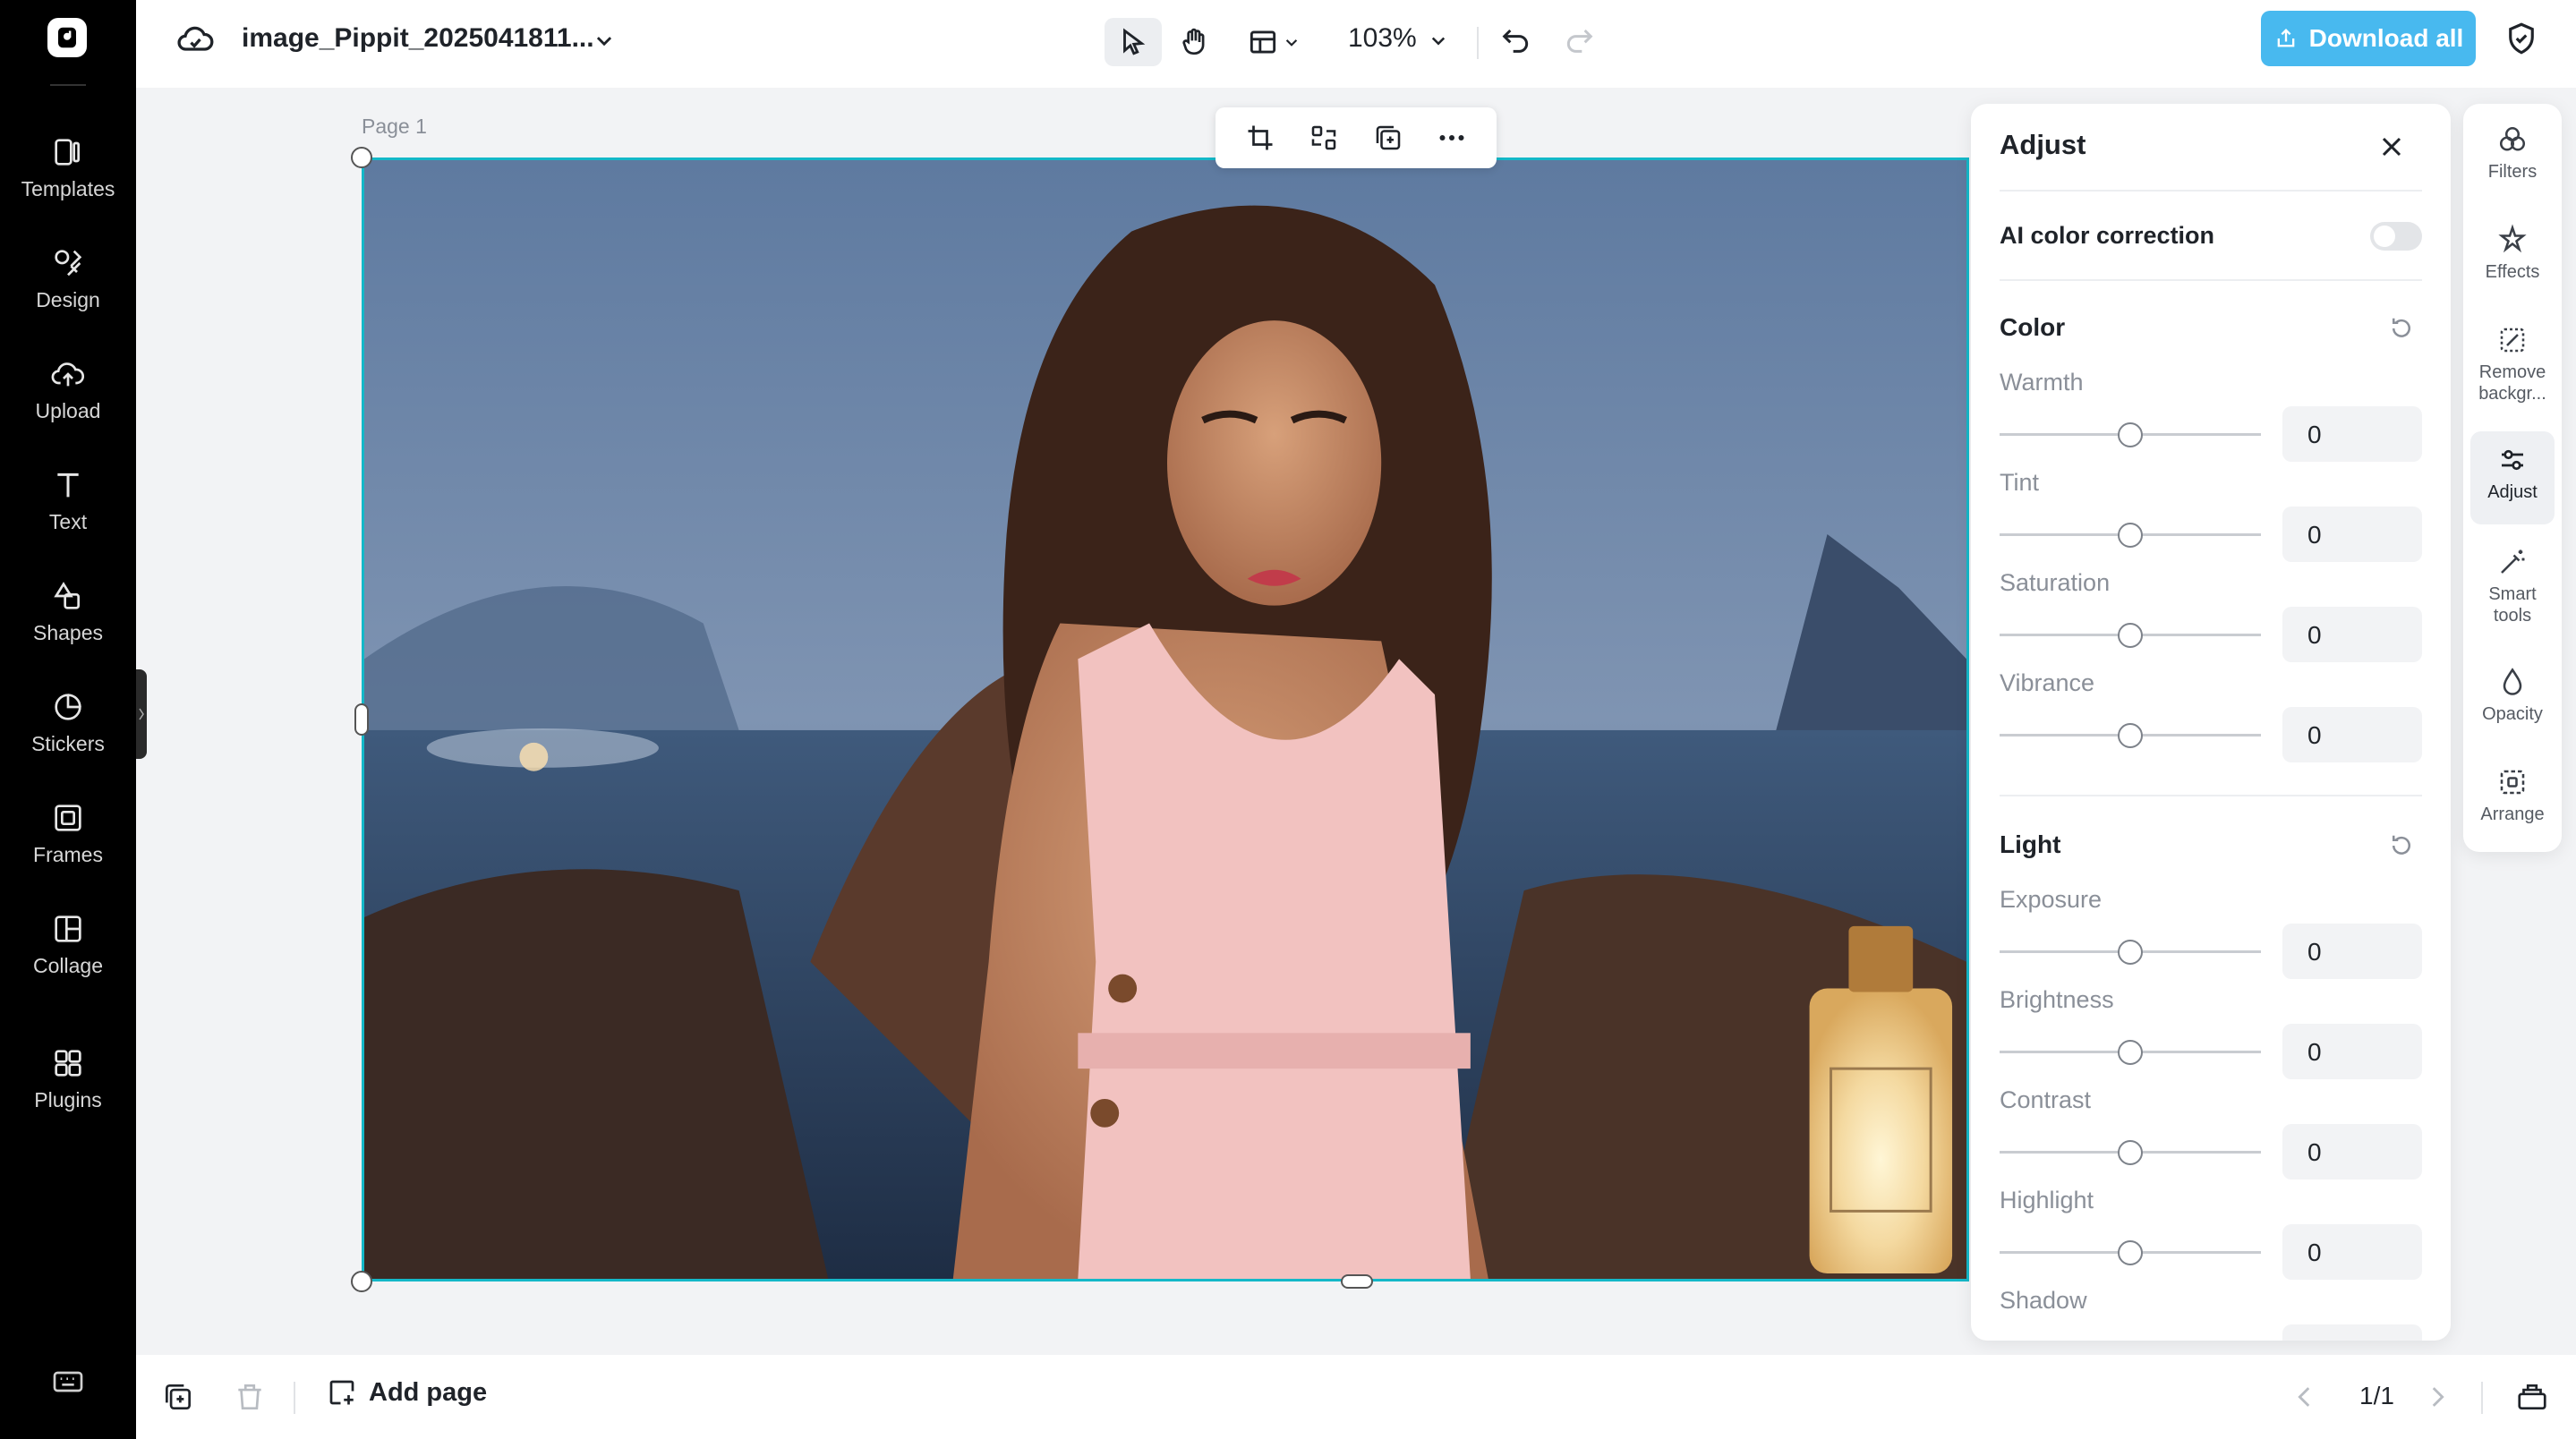 Image resolution: width=2576 pixels, height=1439 pixels. What do you see at coordinates (2512, 492) in the screenshot?
I see `tool-label: Adjust` at bounding box center [2512, 492].